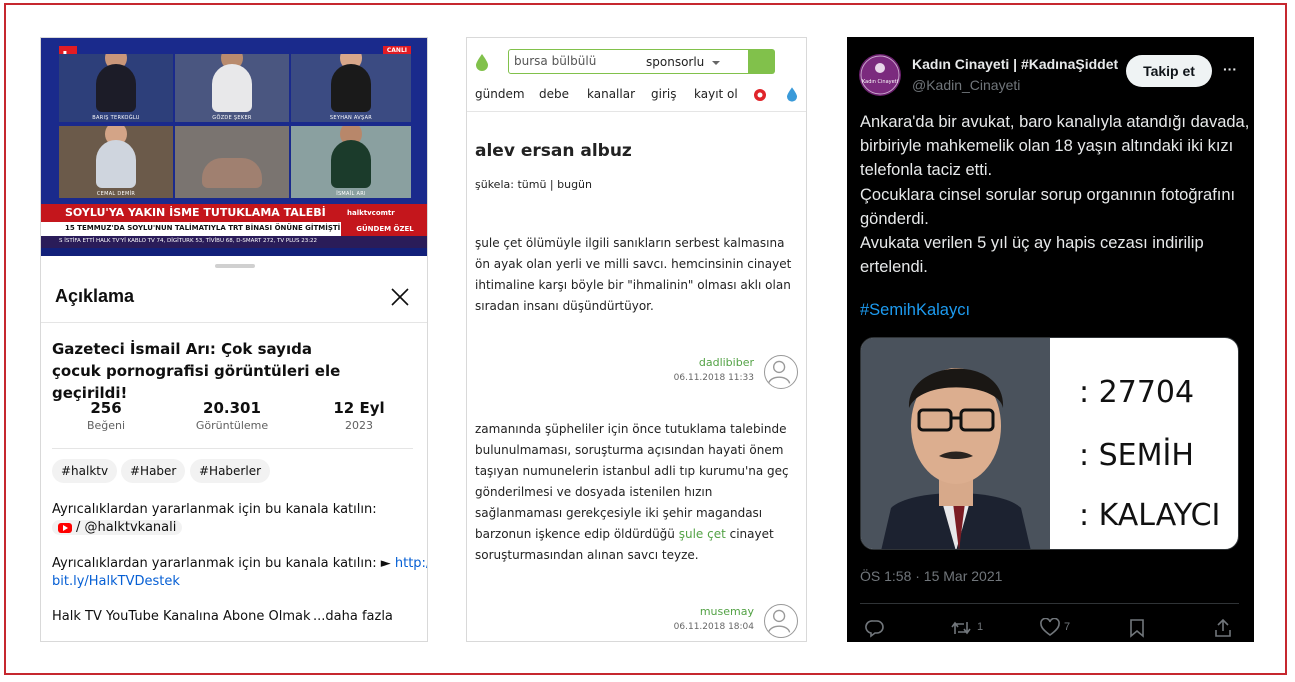 This screenshot has width=1295, height=682. I want to click on header-divider, so click(636, 111).